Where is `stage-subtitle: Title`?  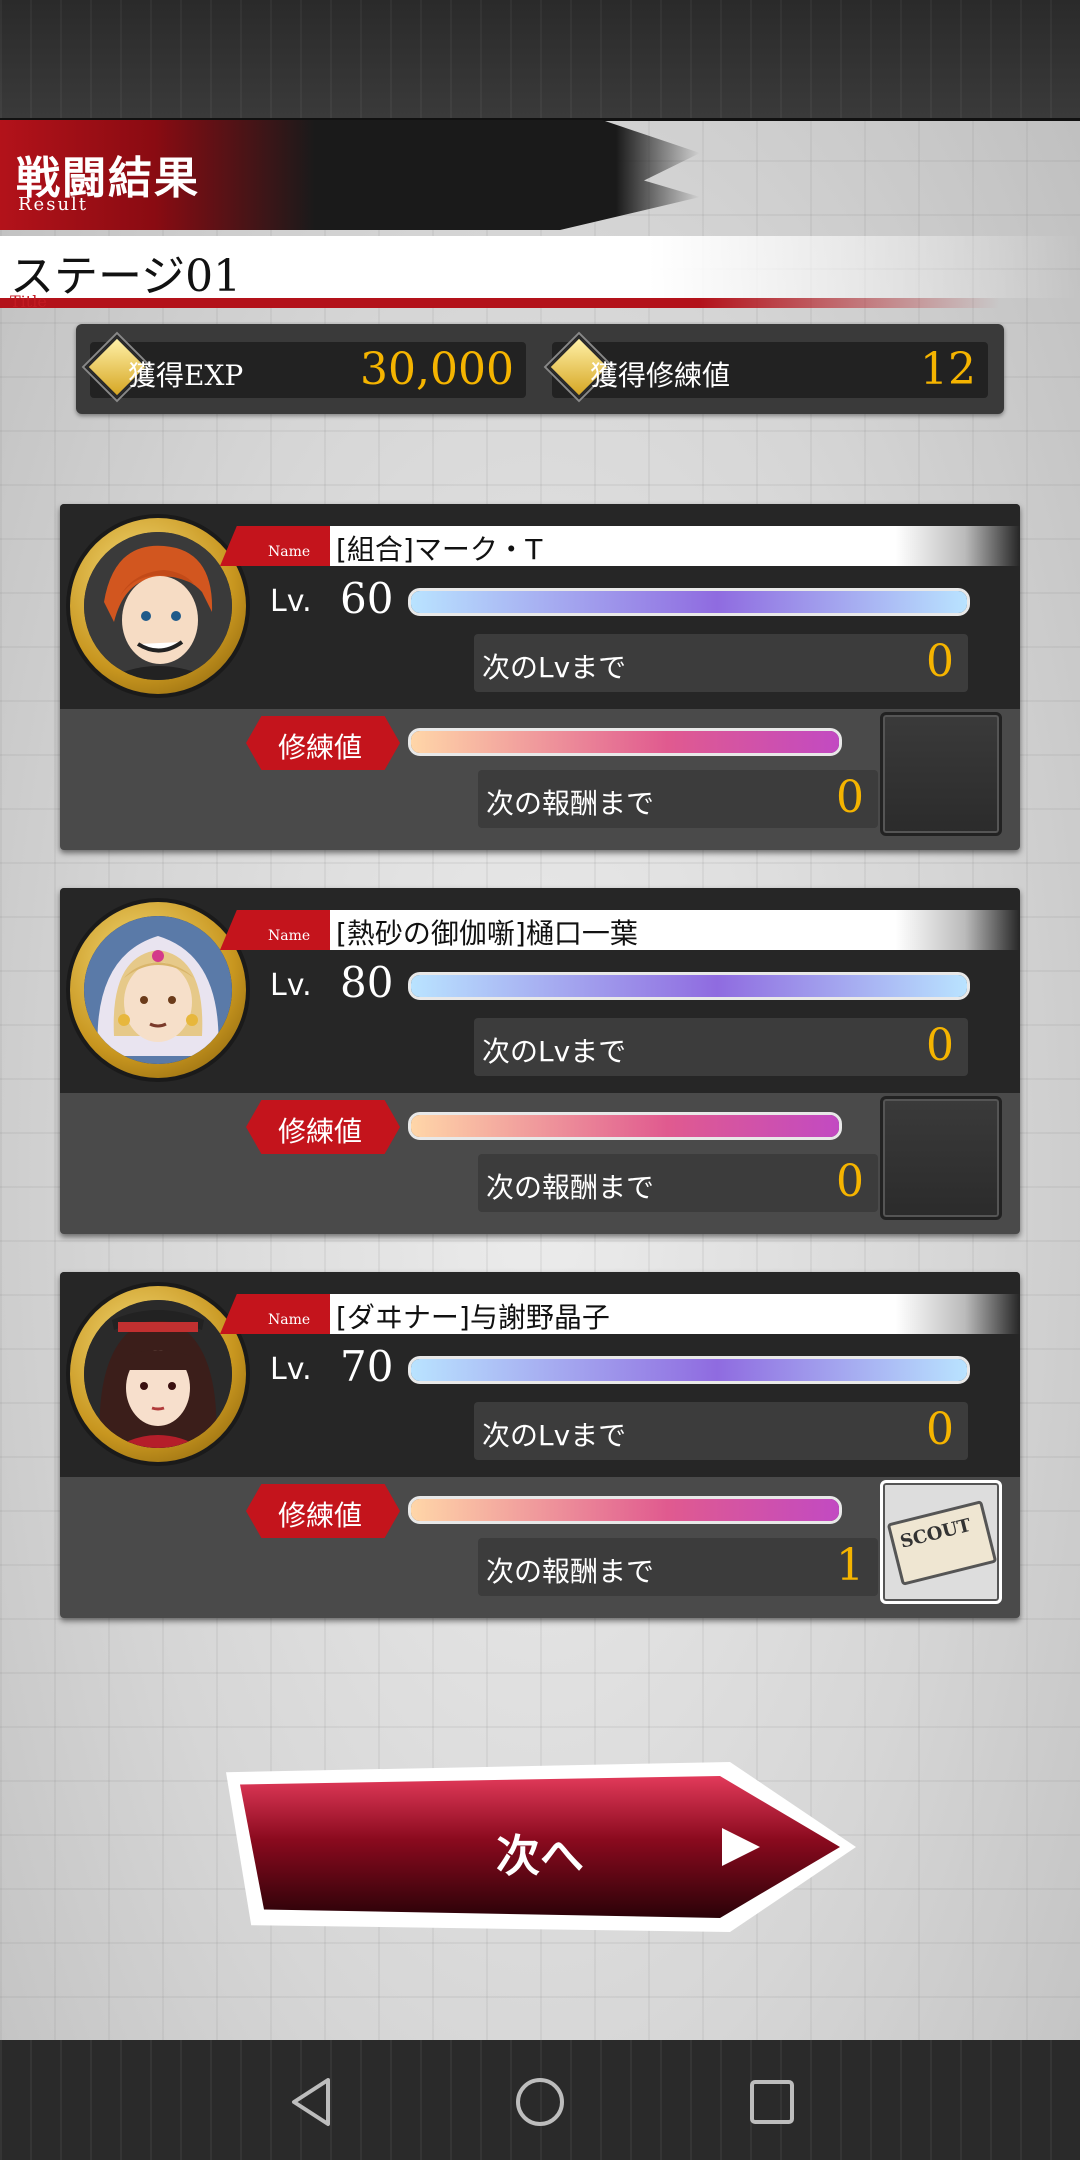
stage-subtitle: Title is located at coordinates (28, 301).